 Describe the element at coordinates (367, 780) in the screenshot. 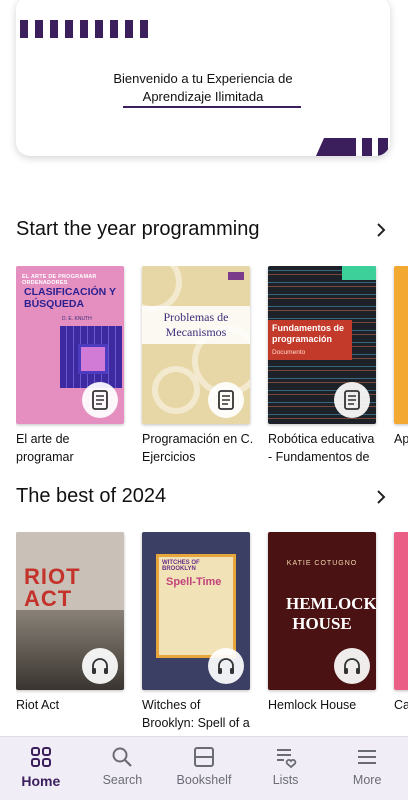

I see `nav-label: More` at that location.